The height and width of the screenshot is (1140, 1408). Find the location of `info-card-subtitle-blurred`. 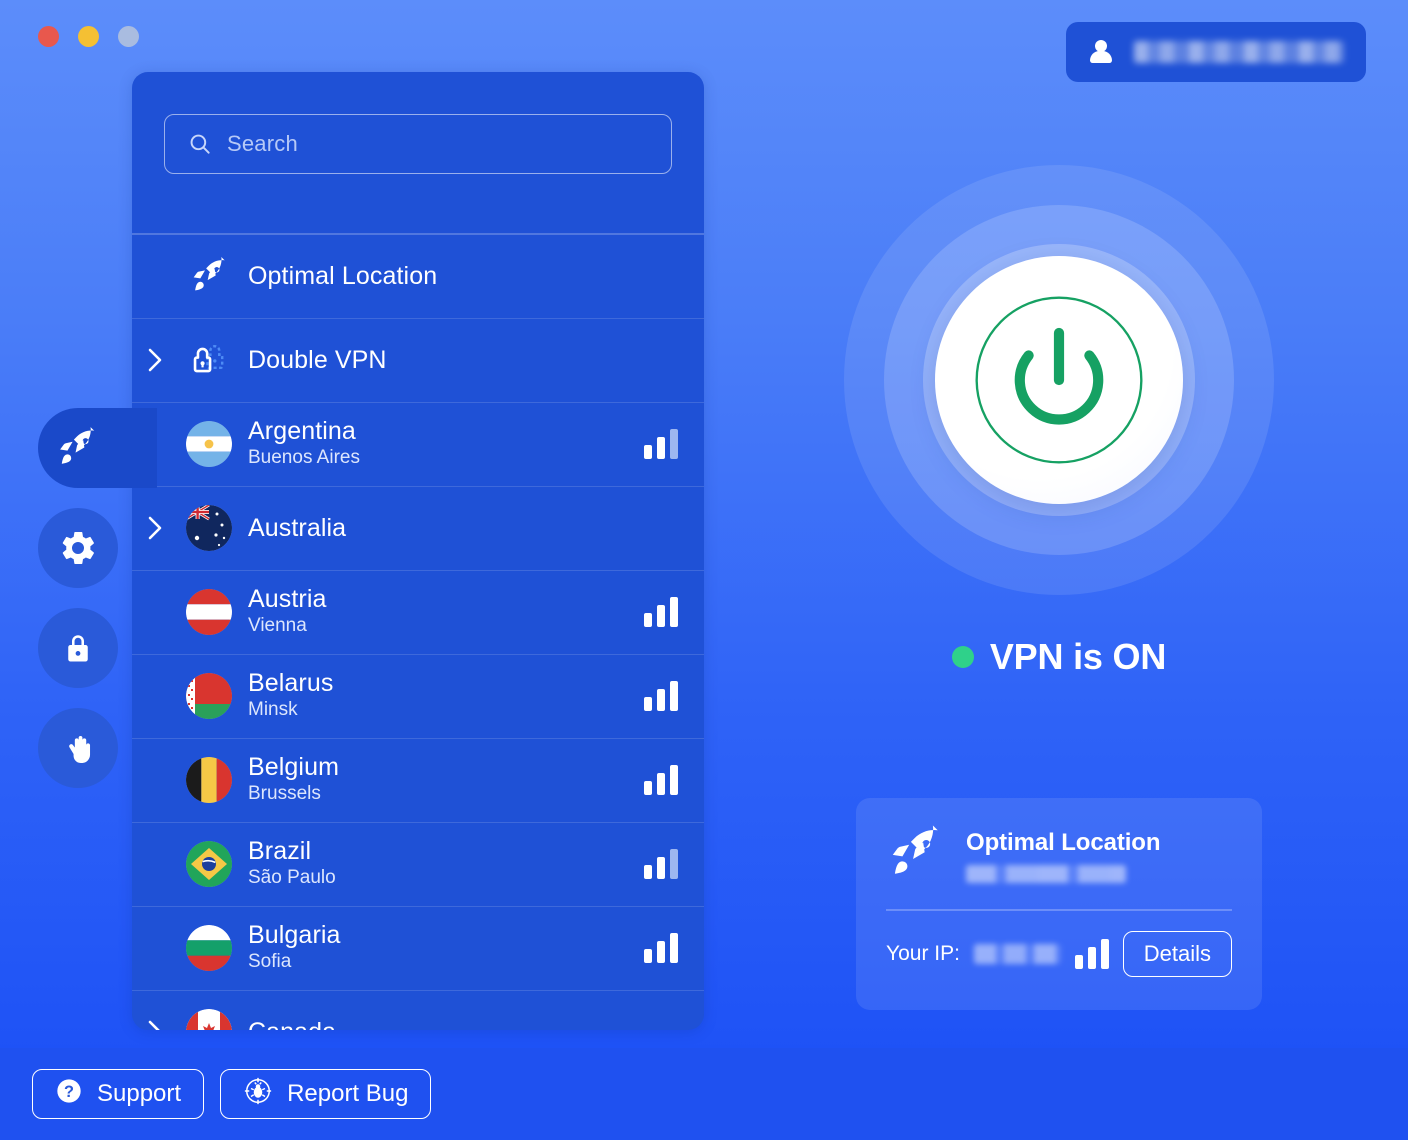

info-card-subtitle-blurred is located at coordinates (1046, 873).